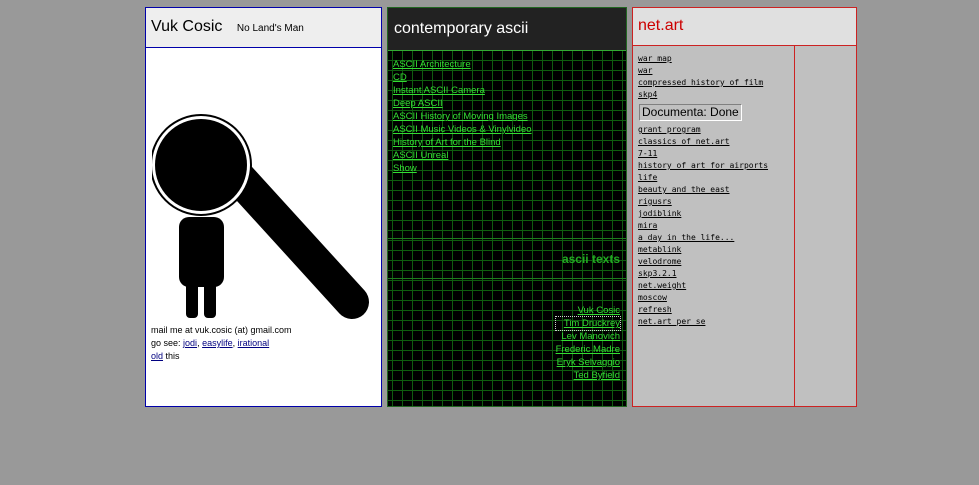 This screenshot has height=485, width=979. I want to click on link-war-map: war map, so click(703, 59).